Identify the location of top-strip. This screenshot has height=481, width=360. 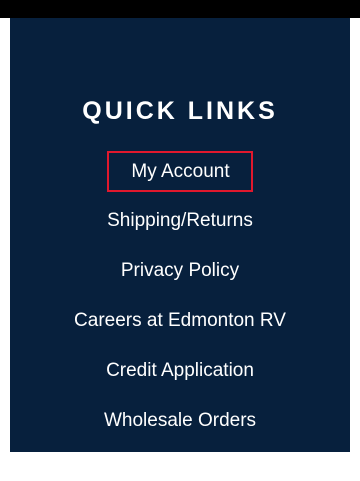
(180, 9).